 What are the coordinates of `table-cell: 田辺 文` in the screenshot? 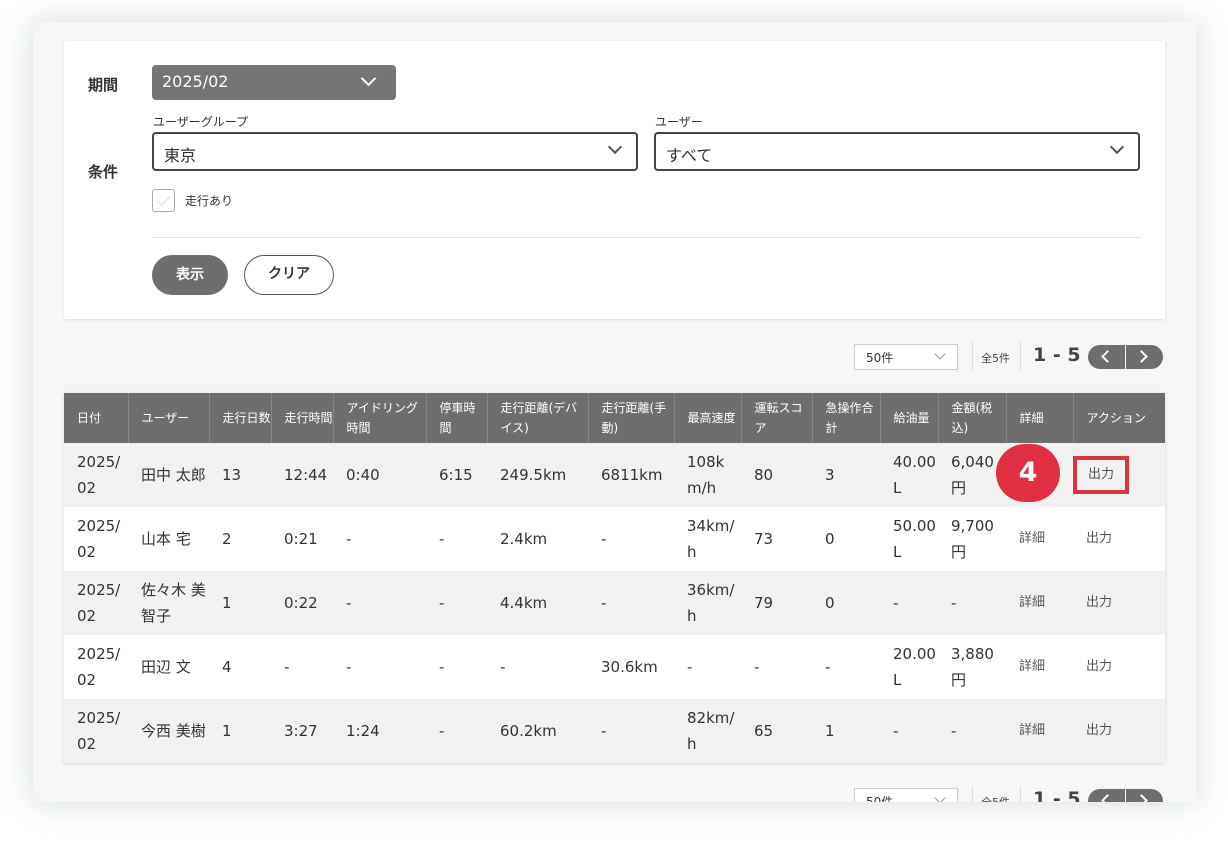 It's located at (166, 667).